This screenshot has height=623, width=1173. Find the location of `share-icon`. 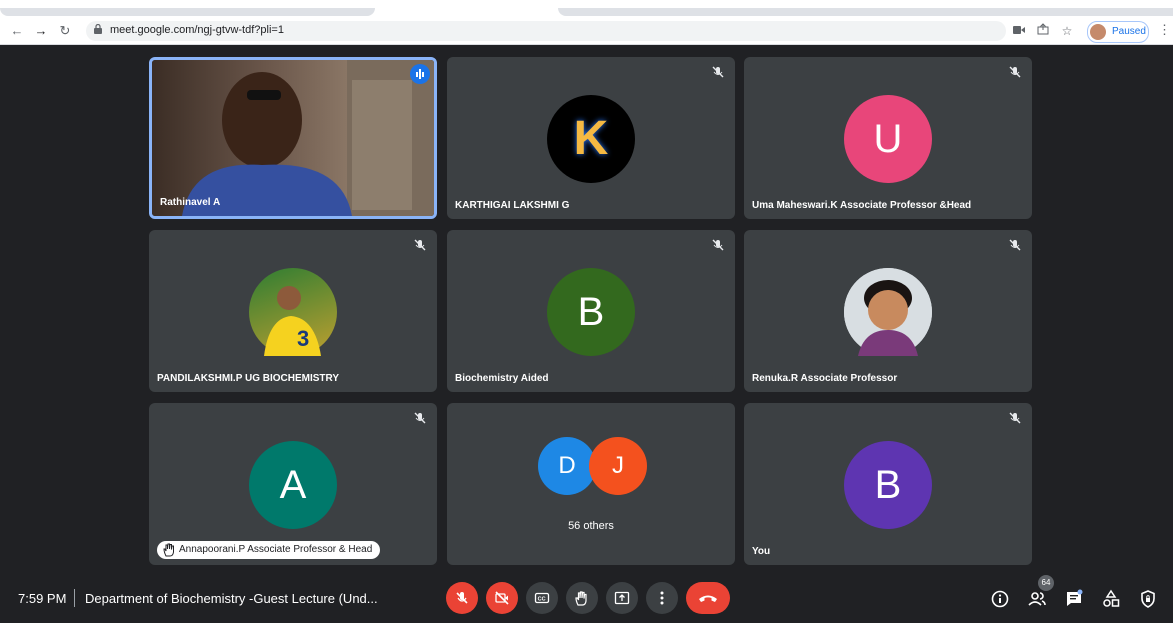

share-icon is located at coordinates (1043, 31).